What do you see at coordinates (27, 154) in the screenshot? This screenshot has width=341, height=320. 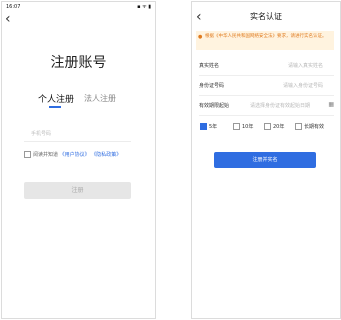 I see `agreement-checkbox` at bounding box center [27, 154].